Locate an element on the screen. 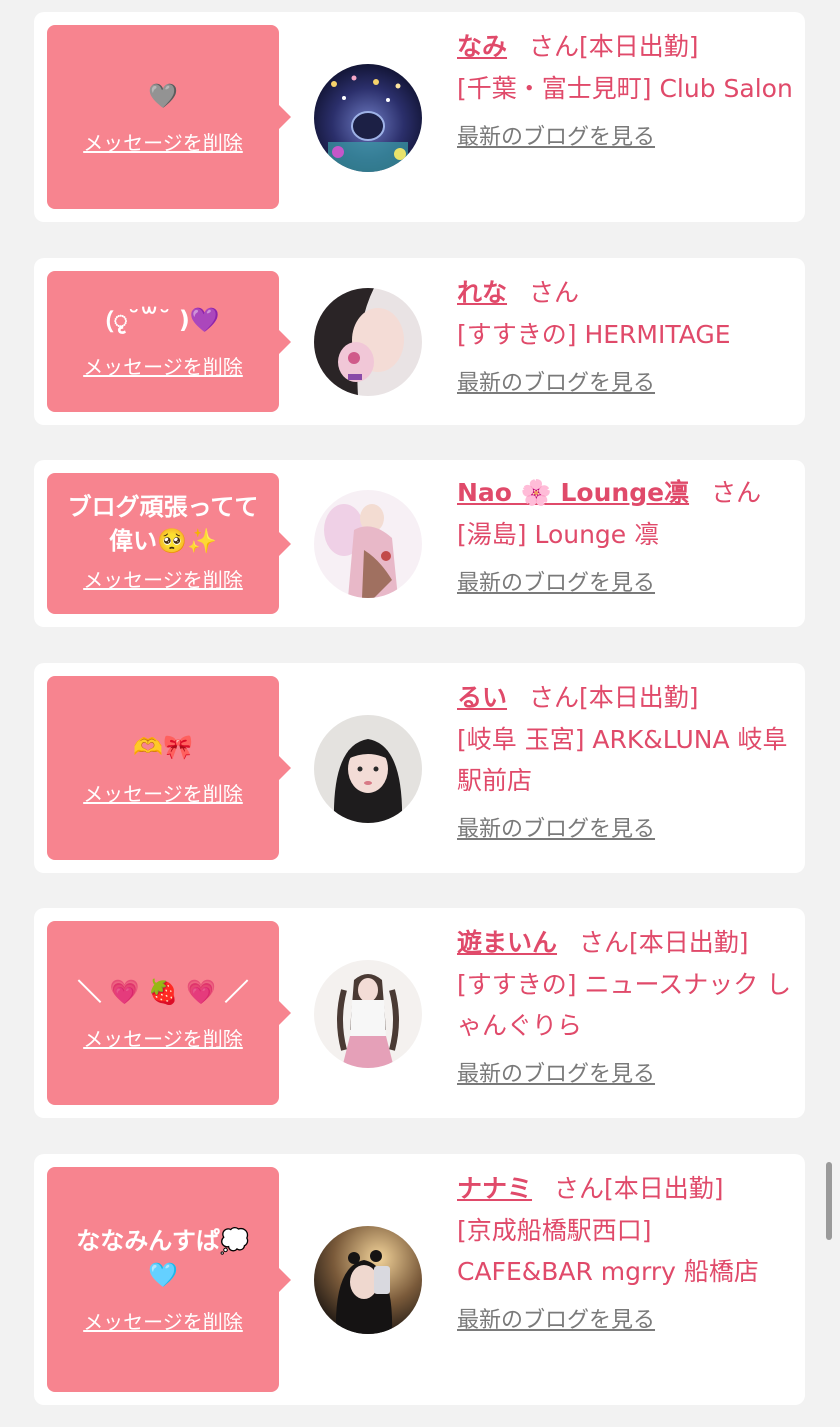 This screenshot has width=840, height=1427. avatar-photo-costume is located at coordinates (368, 1014).